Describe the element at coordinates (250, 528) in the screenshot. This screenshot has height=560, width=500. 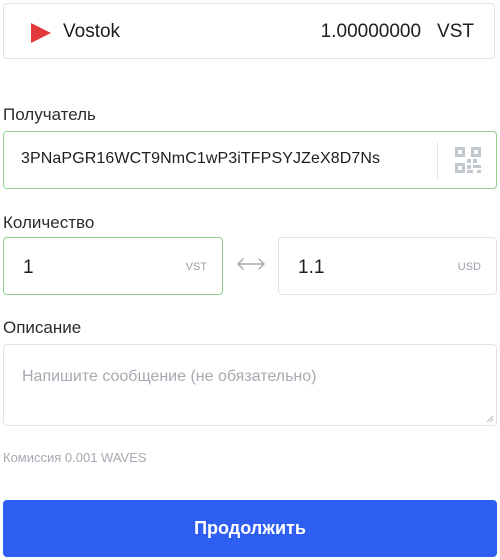
I see `continue-button: Продолжить` at that location.